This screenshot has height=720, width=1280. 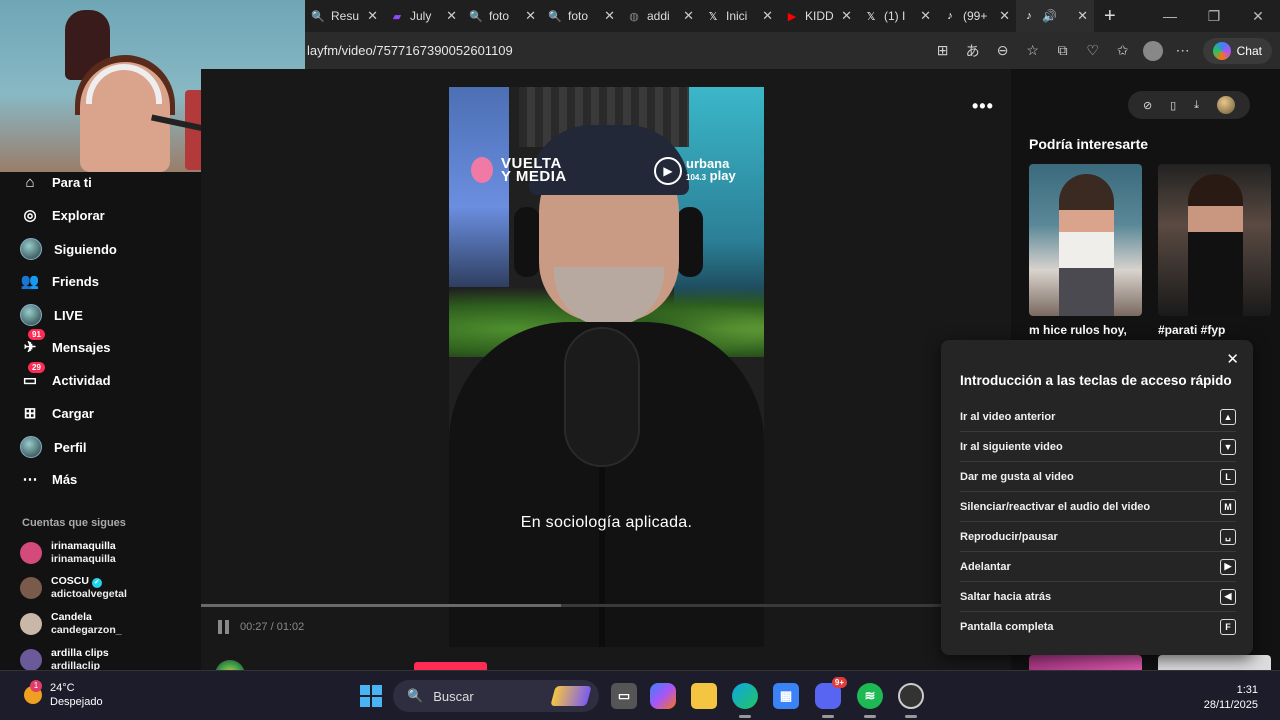 What do you see at coordinates (739, 16) in the screenshot?
I see `browser-tab: 𝕏 Inici ✕` at bounding box center [739, 16].